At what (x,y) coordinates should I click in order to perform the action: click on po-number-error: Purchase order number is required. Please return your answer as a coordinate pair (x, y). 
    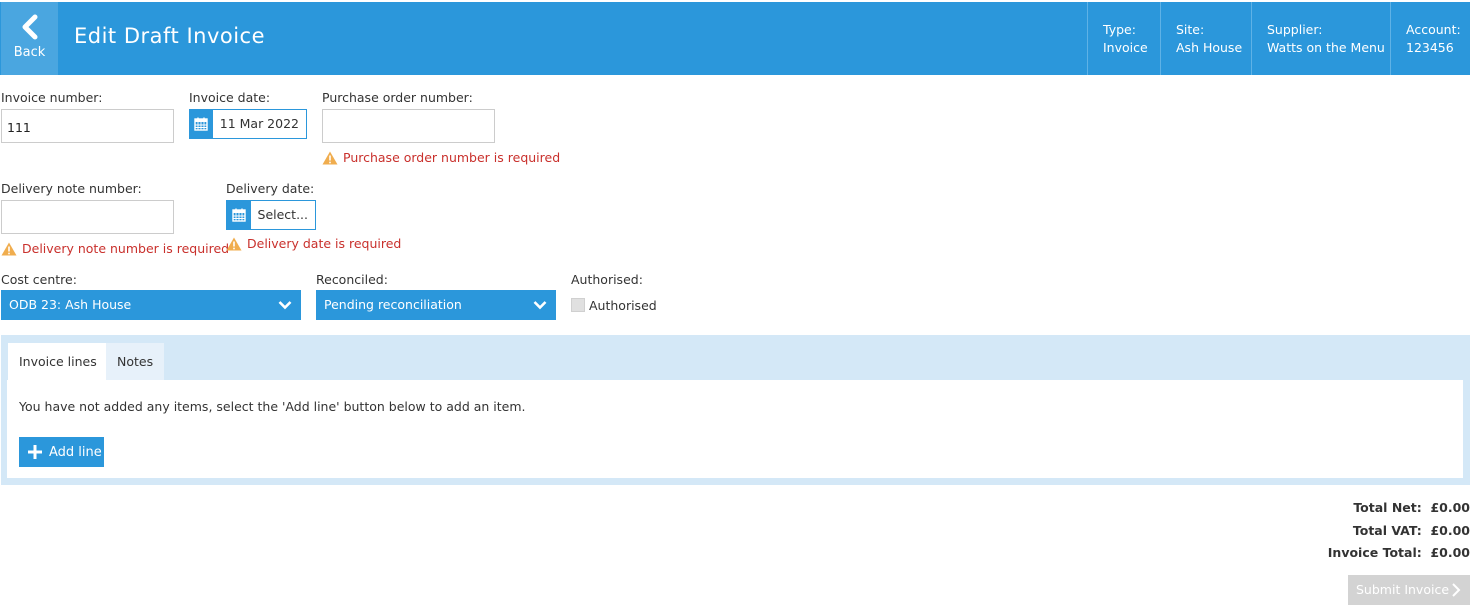
    Looking at the image, I should click on (441, 157).